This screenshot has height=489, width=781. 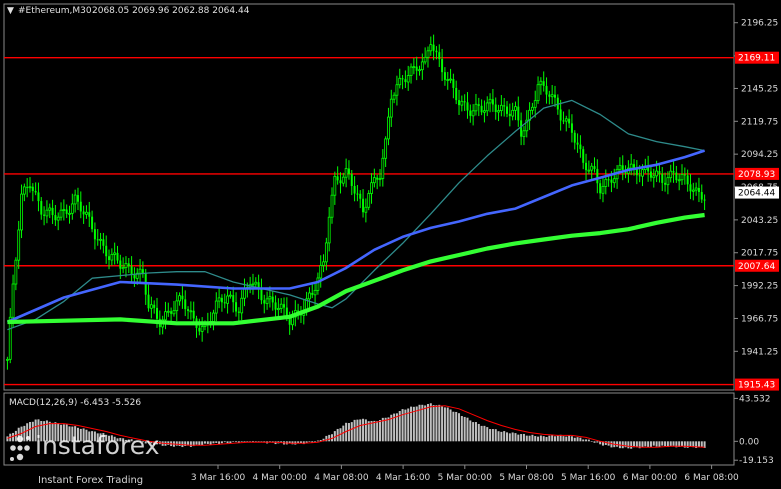 I want to click on time-tick-label: 5 Mar 08:00, so click(x=526, y=478).